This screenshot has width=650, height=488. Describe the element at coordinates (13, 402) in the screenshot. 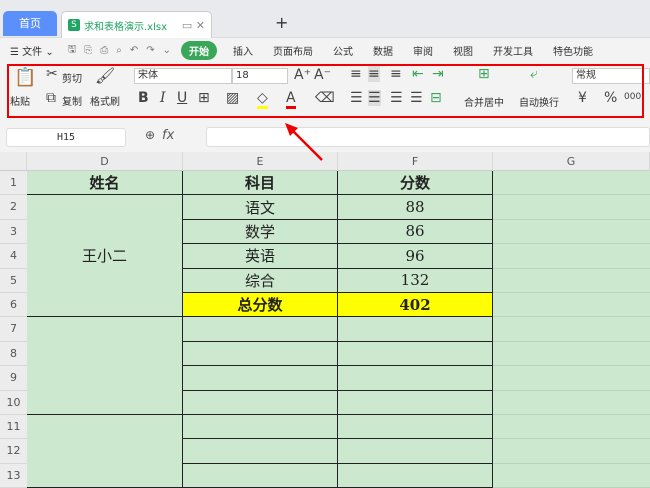

I see `row-header: 10` at that location.